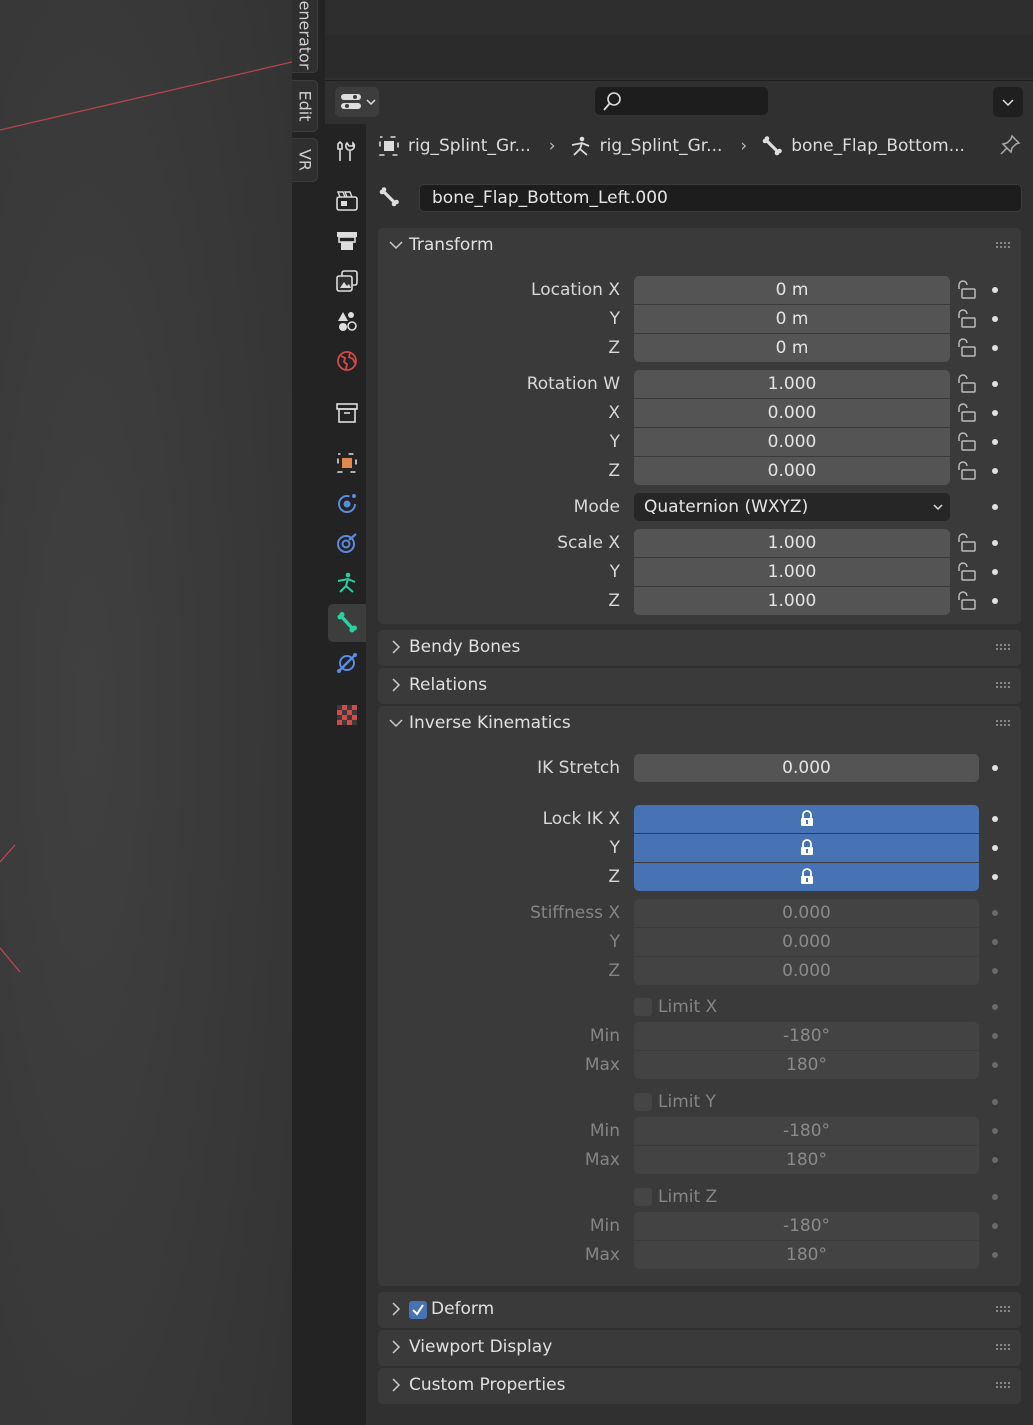 Image resolution: width=1033 pixels, height=1425 pixels. I want to click on viewport-display-panel: Viewport Display, so click(699, 1348).